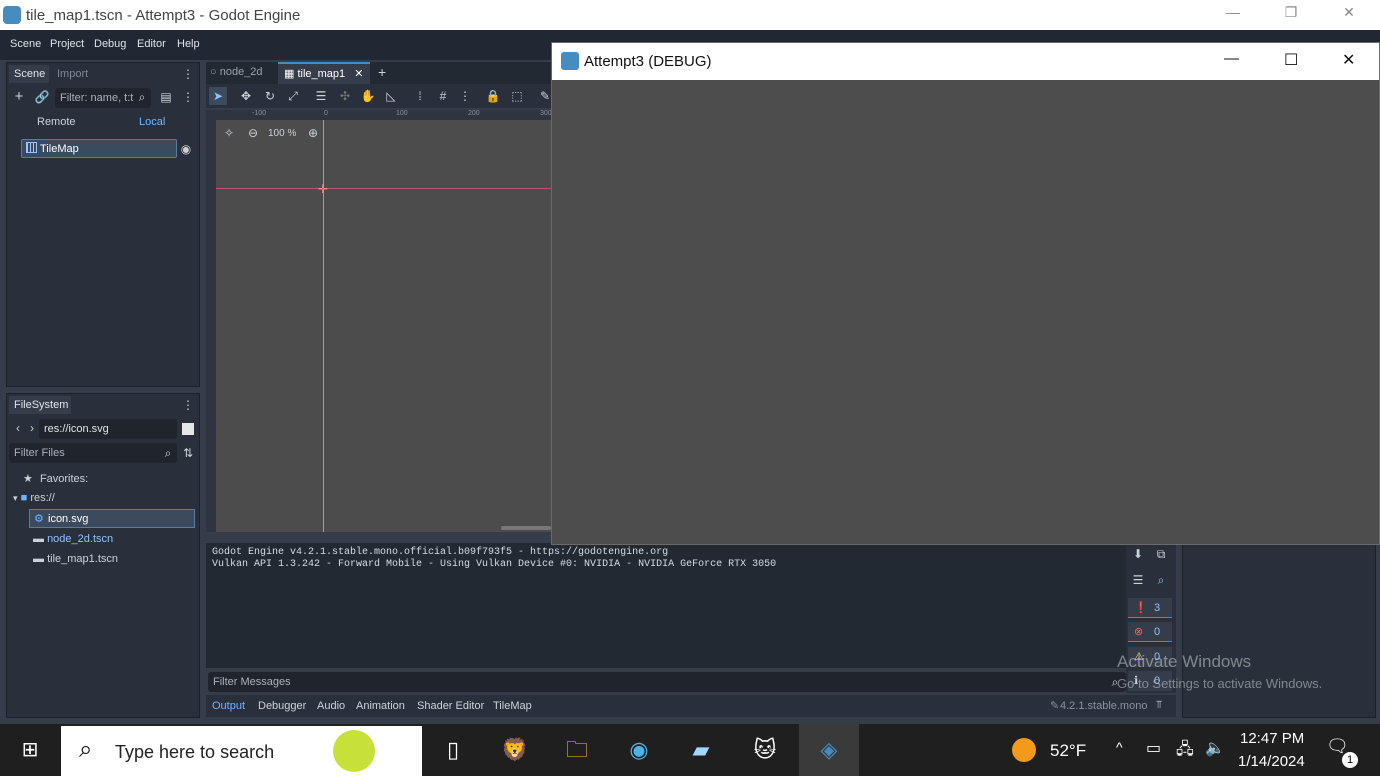 This screenshot has width=1380, height=776. Describe the element at coordinates (108, 429) in the screenshot. I see `path-field: res://icon.svg` at that location.